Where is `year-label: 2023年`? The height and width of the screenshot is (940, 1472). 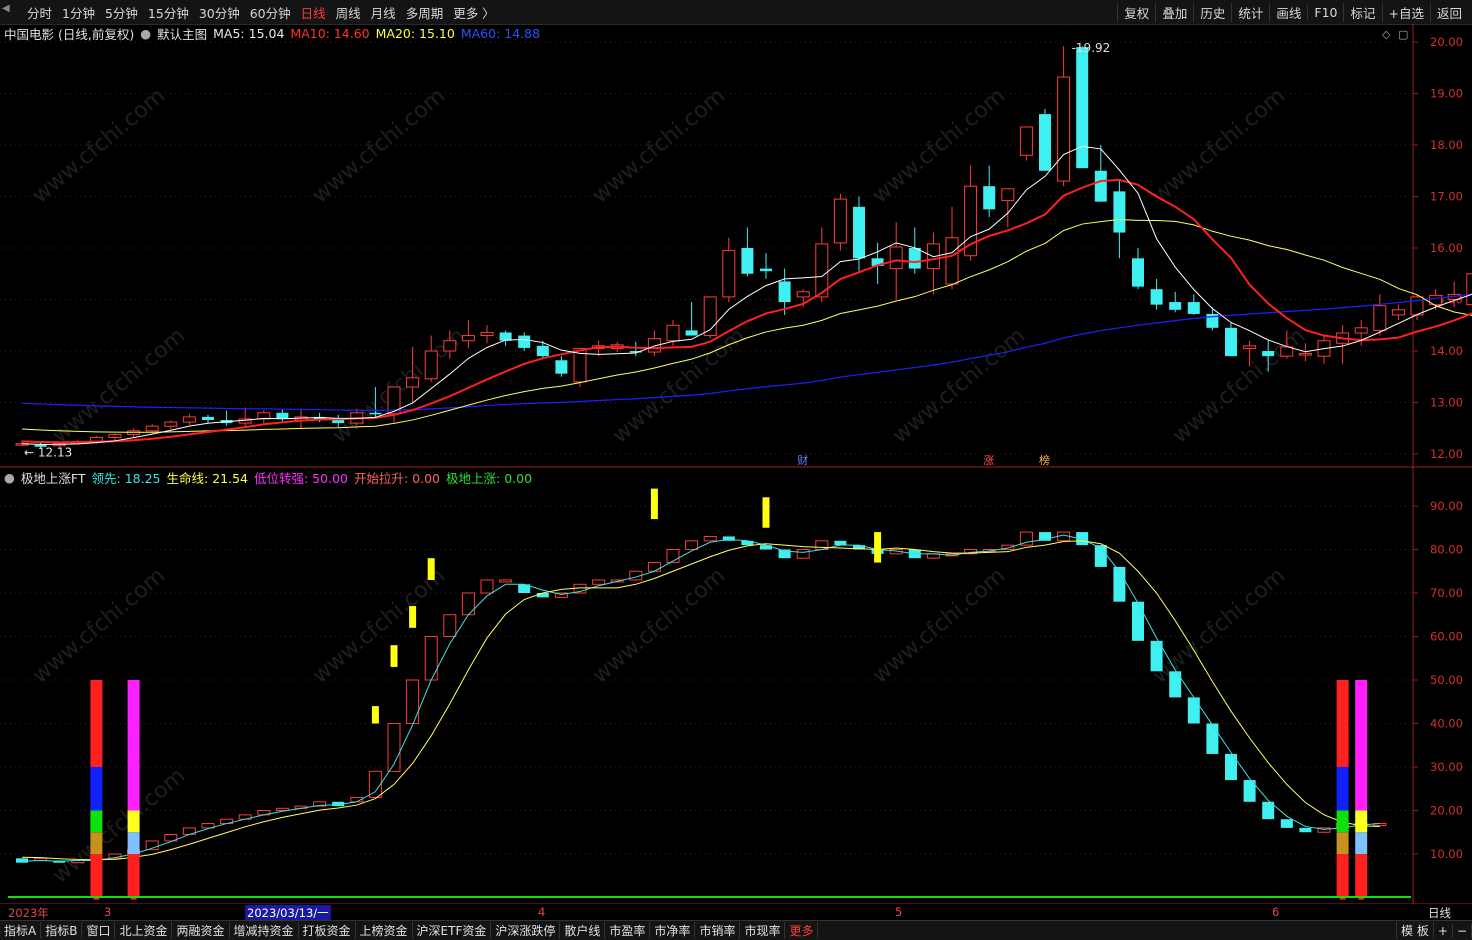 year-label: 2023年 is located at coordinates (28, 913).